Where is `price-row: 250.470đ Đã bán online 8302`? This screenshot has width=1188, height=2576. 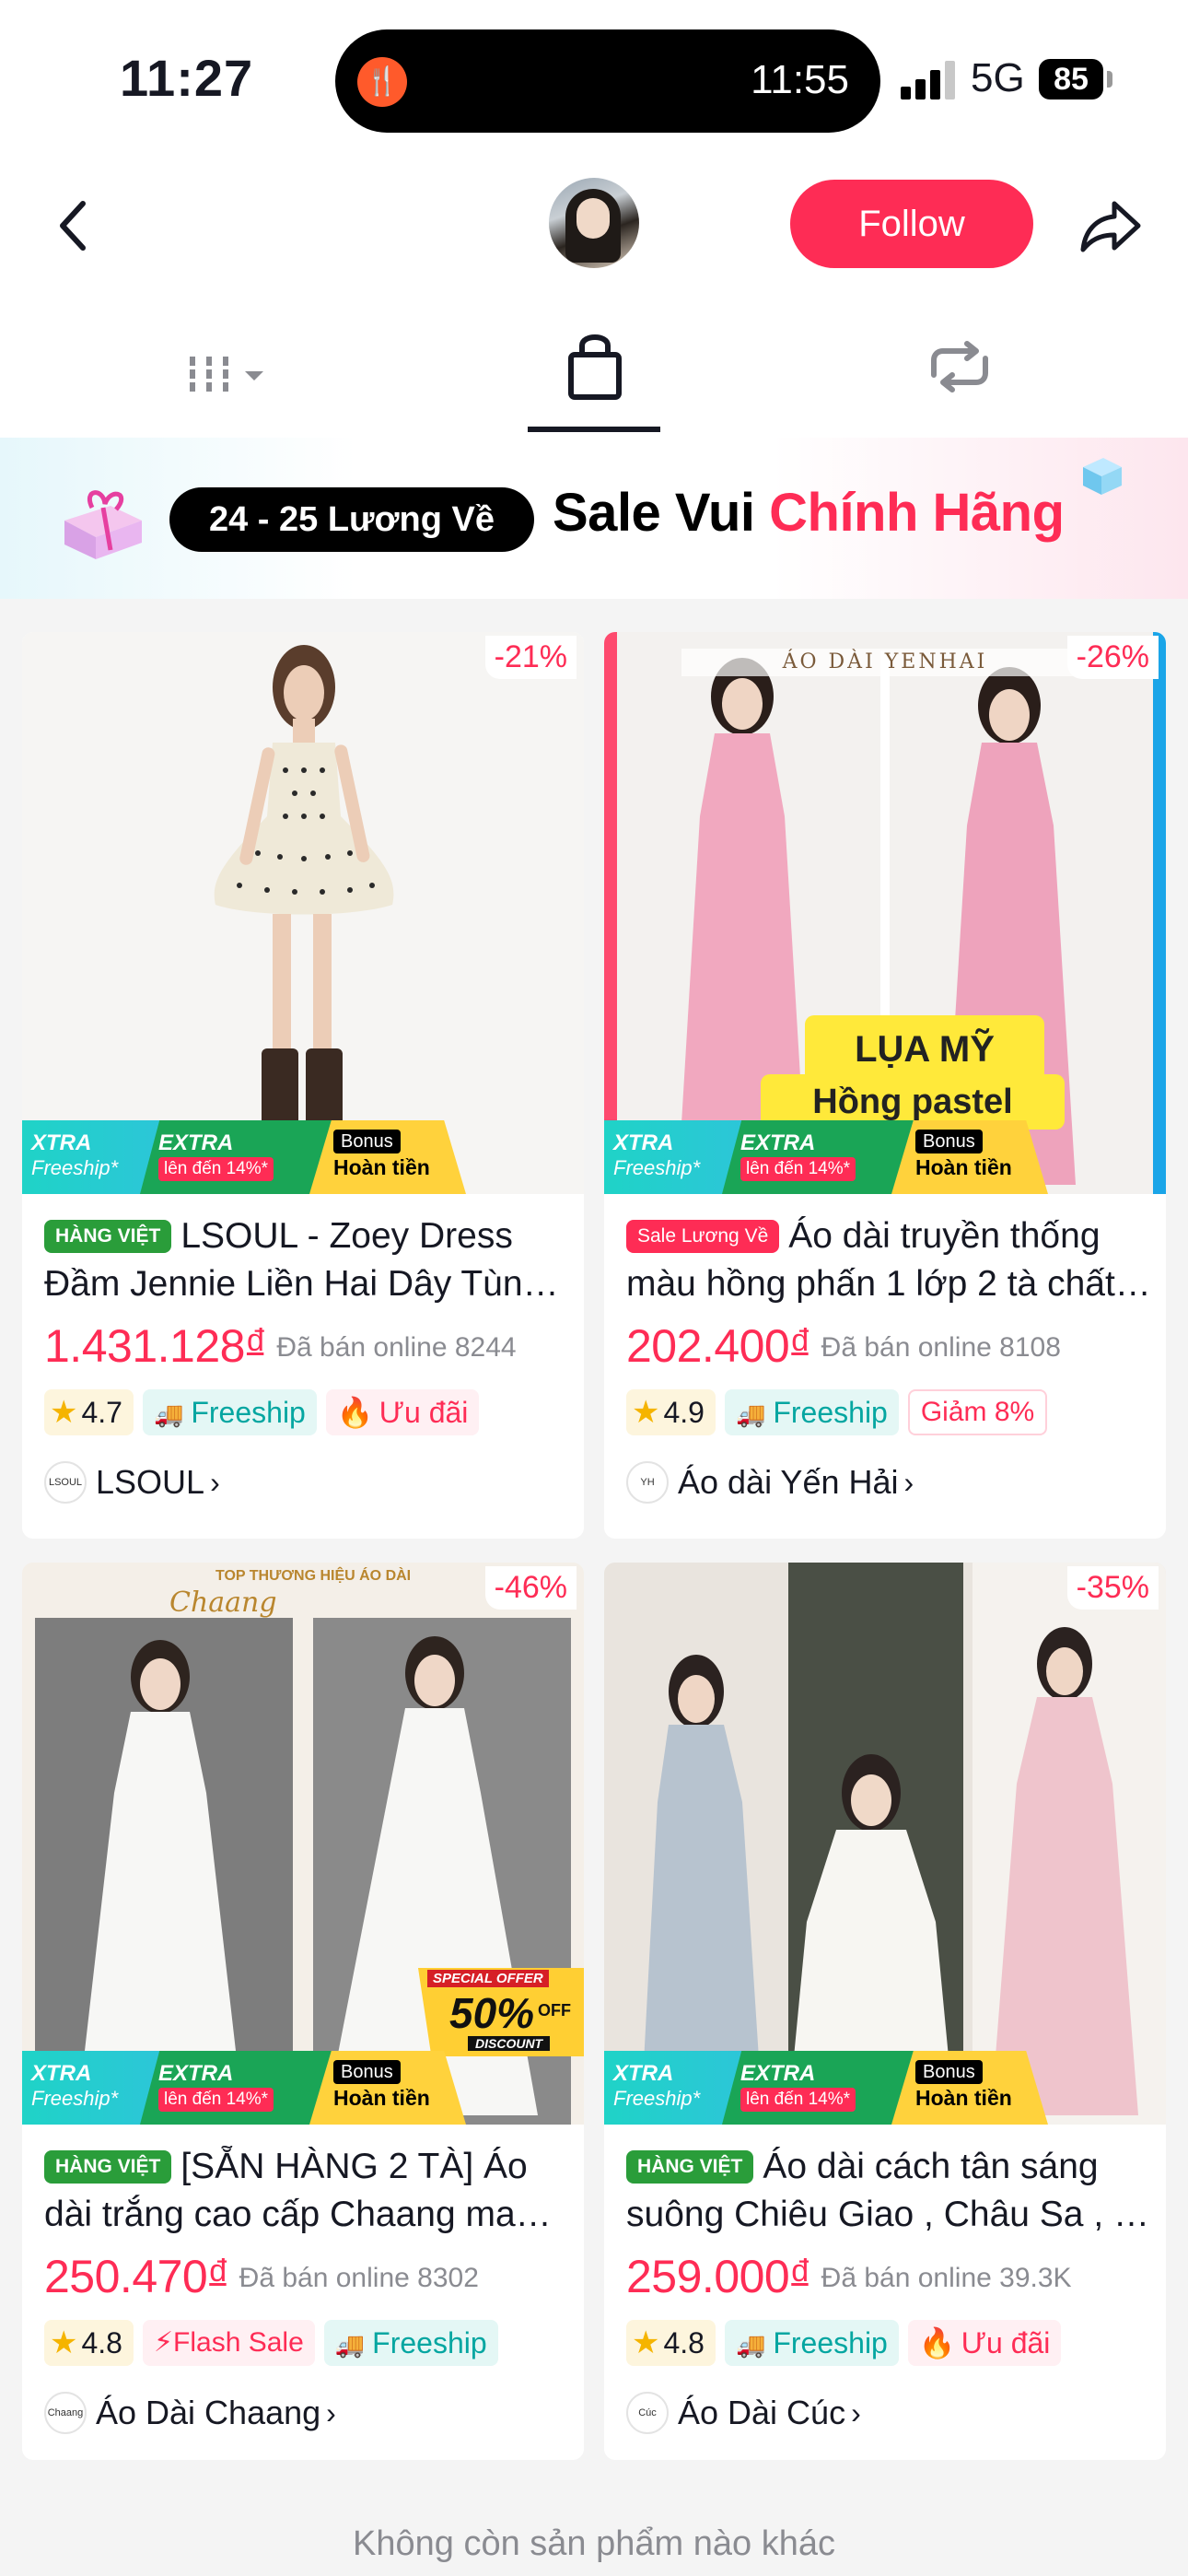
price-row: 250.470đ Đã bán online 8302 is located at coordinates (311, 2276).